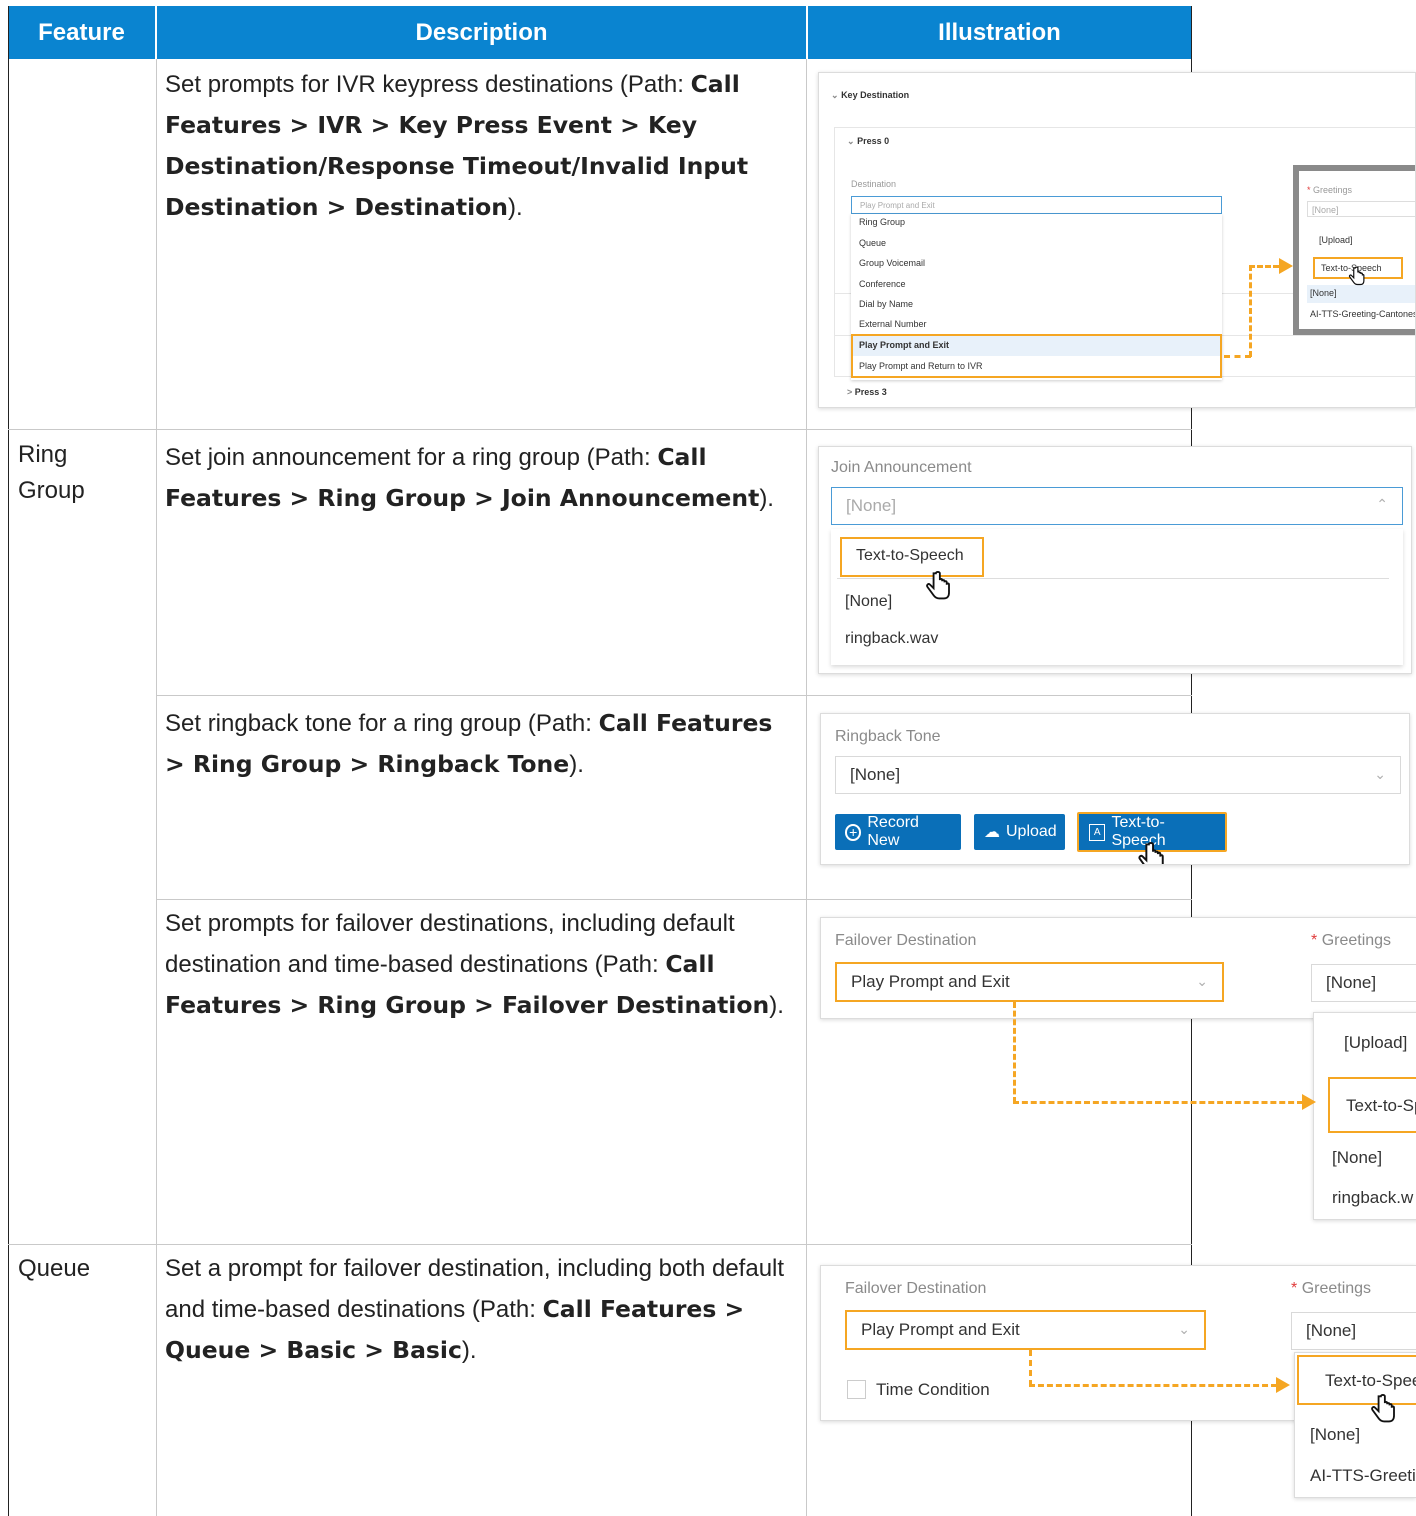  Describe the element at coordinates (888, 736) in the screenshot. I see `ringback-tone-label: Ringback Tone` at that location.